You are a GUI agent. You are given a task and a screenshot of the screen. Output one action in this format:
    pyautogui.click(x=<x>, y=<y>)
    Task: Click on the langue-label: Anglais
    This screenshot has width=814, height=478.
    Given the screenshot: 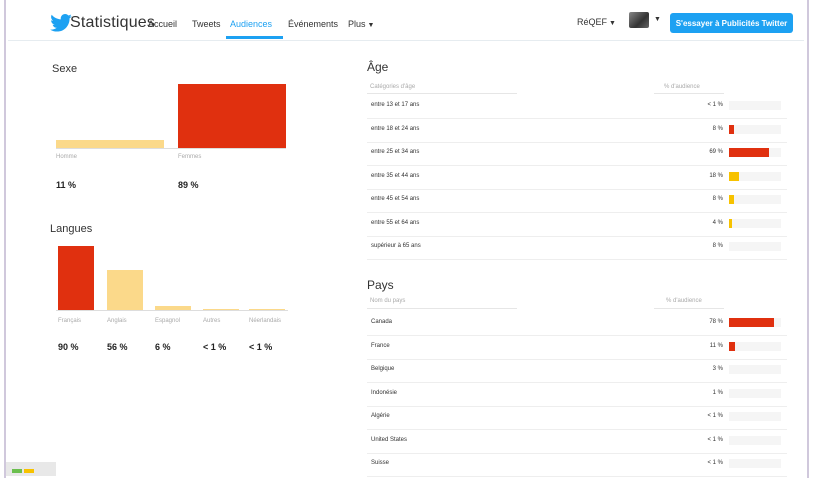 What is the action you would take?
    pyautogui.click(x=117, y=321)
    